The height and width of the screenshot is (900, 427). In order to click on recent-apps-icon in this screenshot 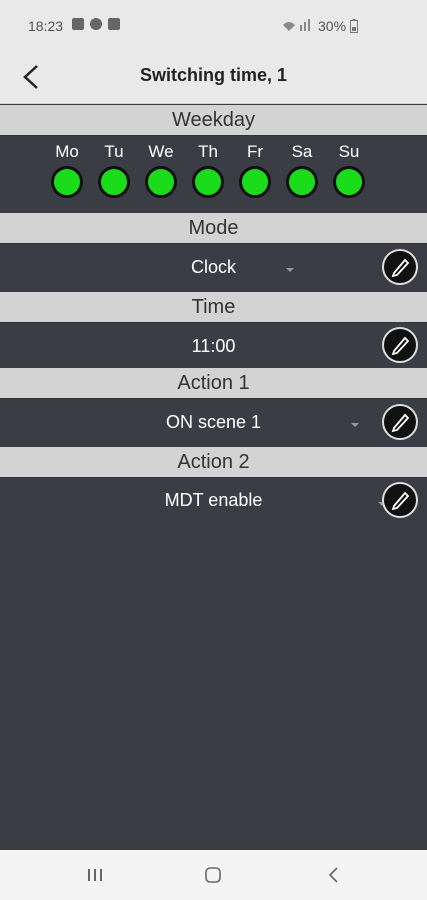, I will do `click(95, 875)`.